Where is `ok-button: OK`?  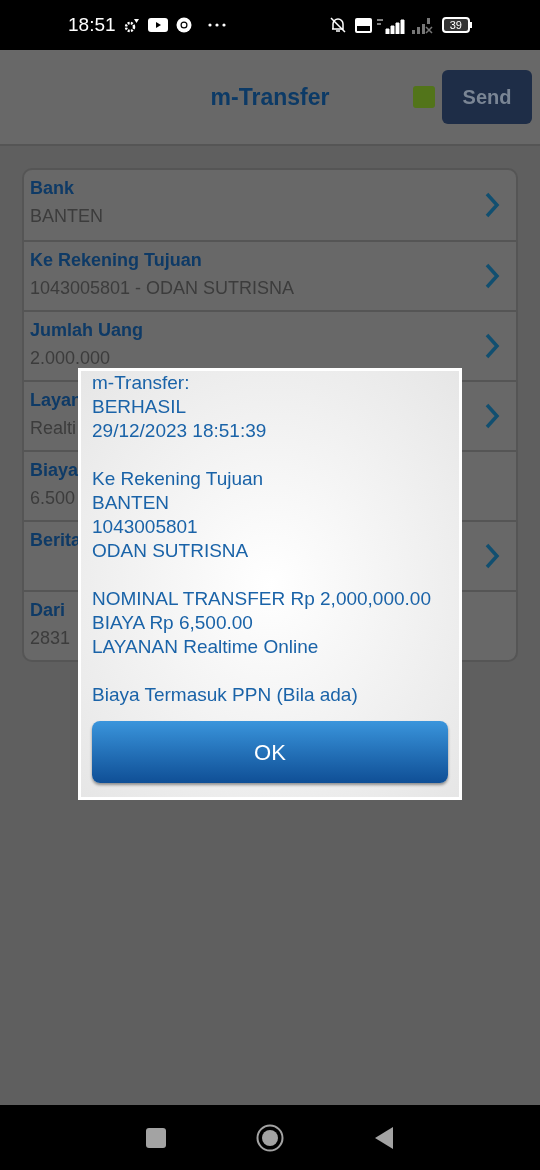
ok-button: OK is located at coordinates (270, 752).